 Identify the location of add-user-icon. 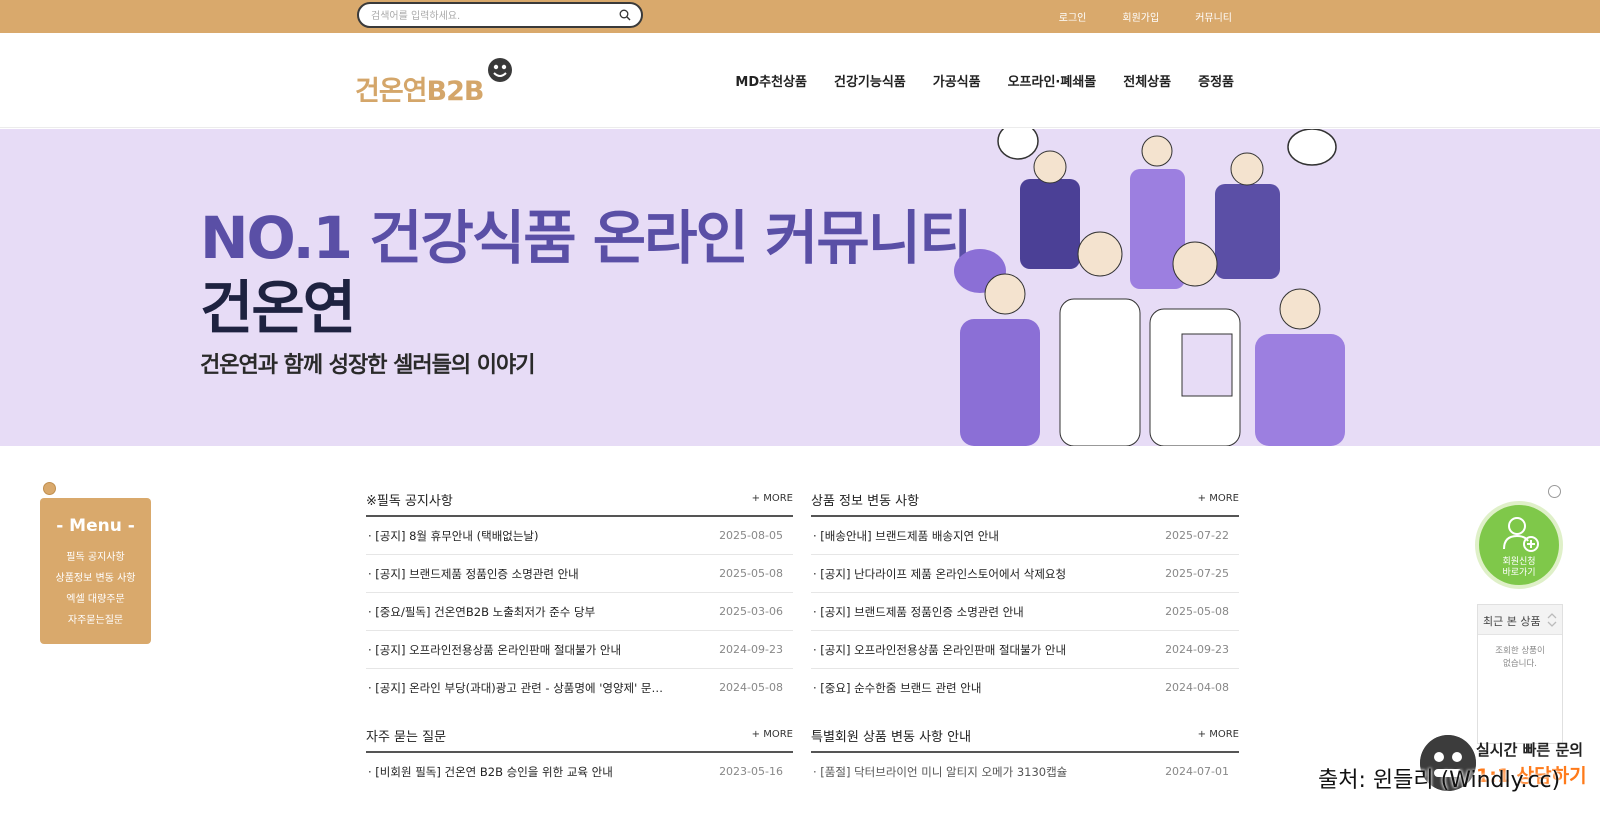
(1521, 534).